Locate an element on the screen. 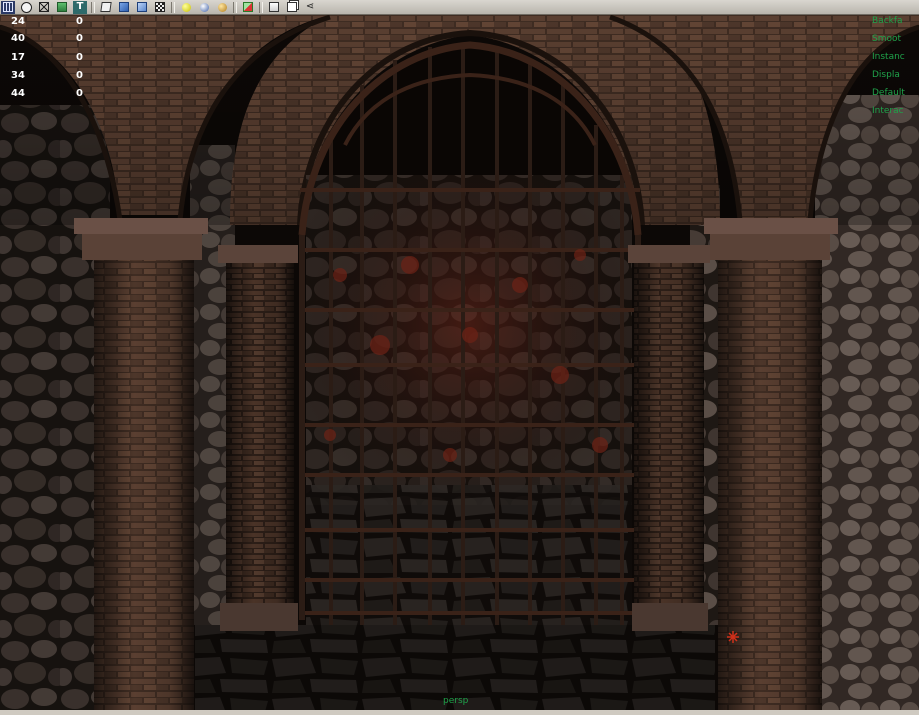  circle-select-icon is located at coordinates (26, 7).